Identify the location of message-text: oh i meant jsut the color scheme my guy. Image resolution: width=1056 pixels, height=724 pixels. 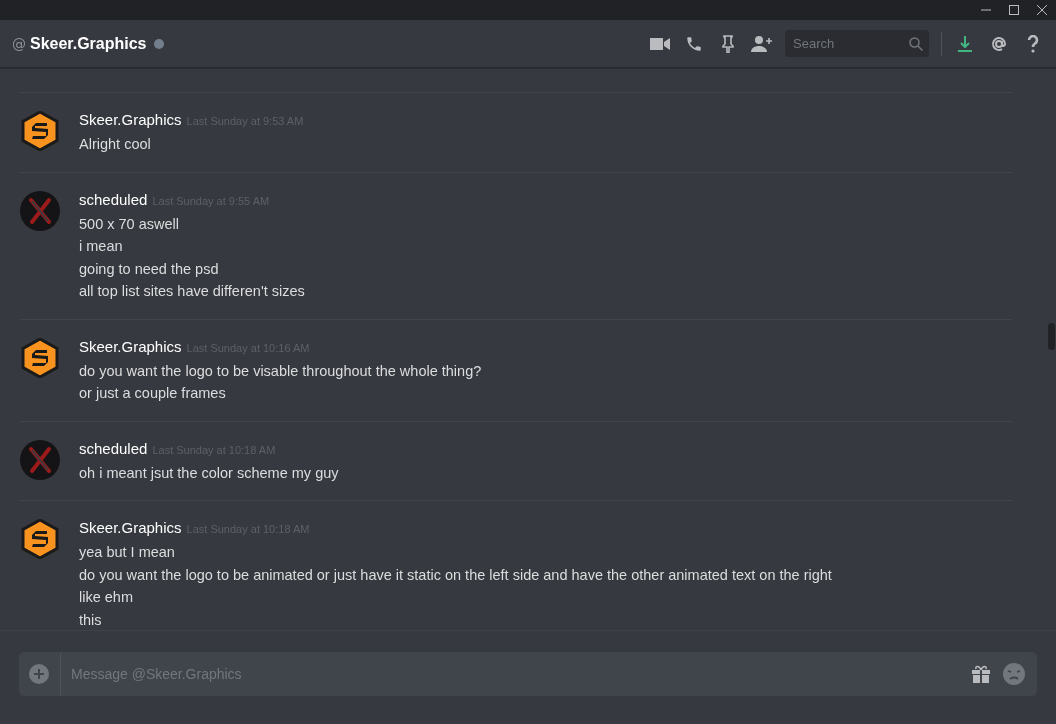
(209, 473).